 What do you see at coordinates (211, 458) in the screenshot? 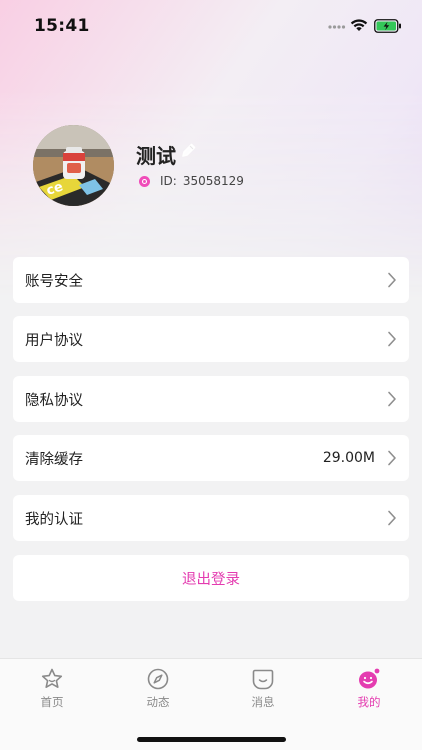
I see `menu-item-clear-cache: 清除缓存 29.00M` at bounding box center [211, 458].